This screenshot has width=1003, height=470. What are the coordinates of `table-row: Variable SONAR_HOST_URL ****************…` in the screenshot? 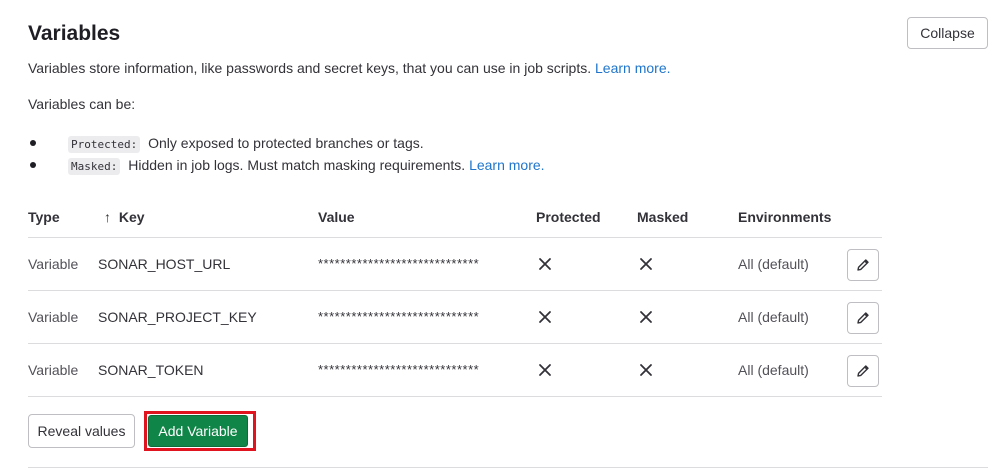 It's located at (455, 264).